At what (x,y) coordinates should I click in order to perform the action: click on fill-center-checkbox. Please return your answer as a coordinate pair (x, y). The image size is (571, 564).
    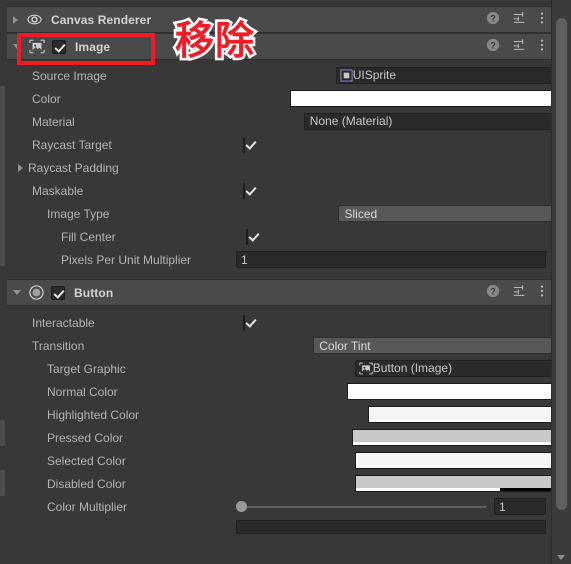
    Looking at the image, I should click on (247, 236).